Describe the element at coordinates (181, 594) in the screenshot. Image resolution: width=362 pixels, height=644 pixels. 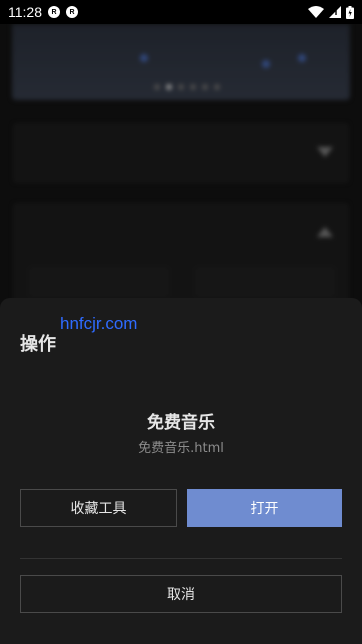
I see `cancel-button: 取消` at that location.